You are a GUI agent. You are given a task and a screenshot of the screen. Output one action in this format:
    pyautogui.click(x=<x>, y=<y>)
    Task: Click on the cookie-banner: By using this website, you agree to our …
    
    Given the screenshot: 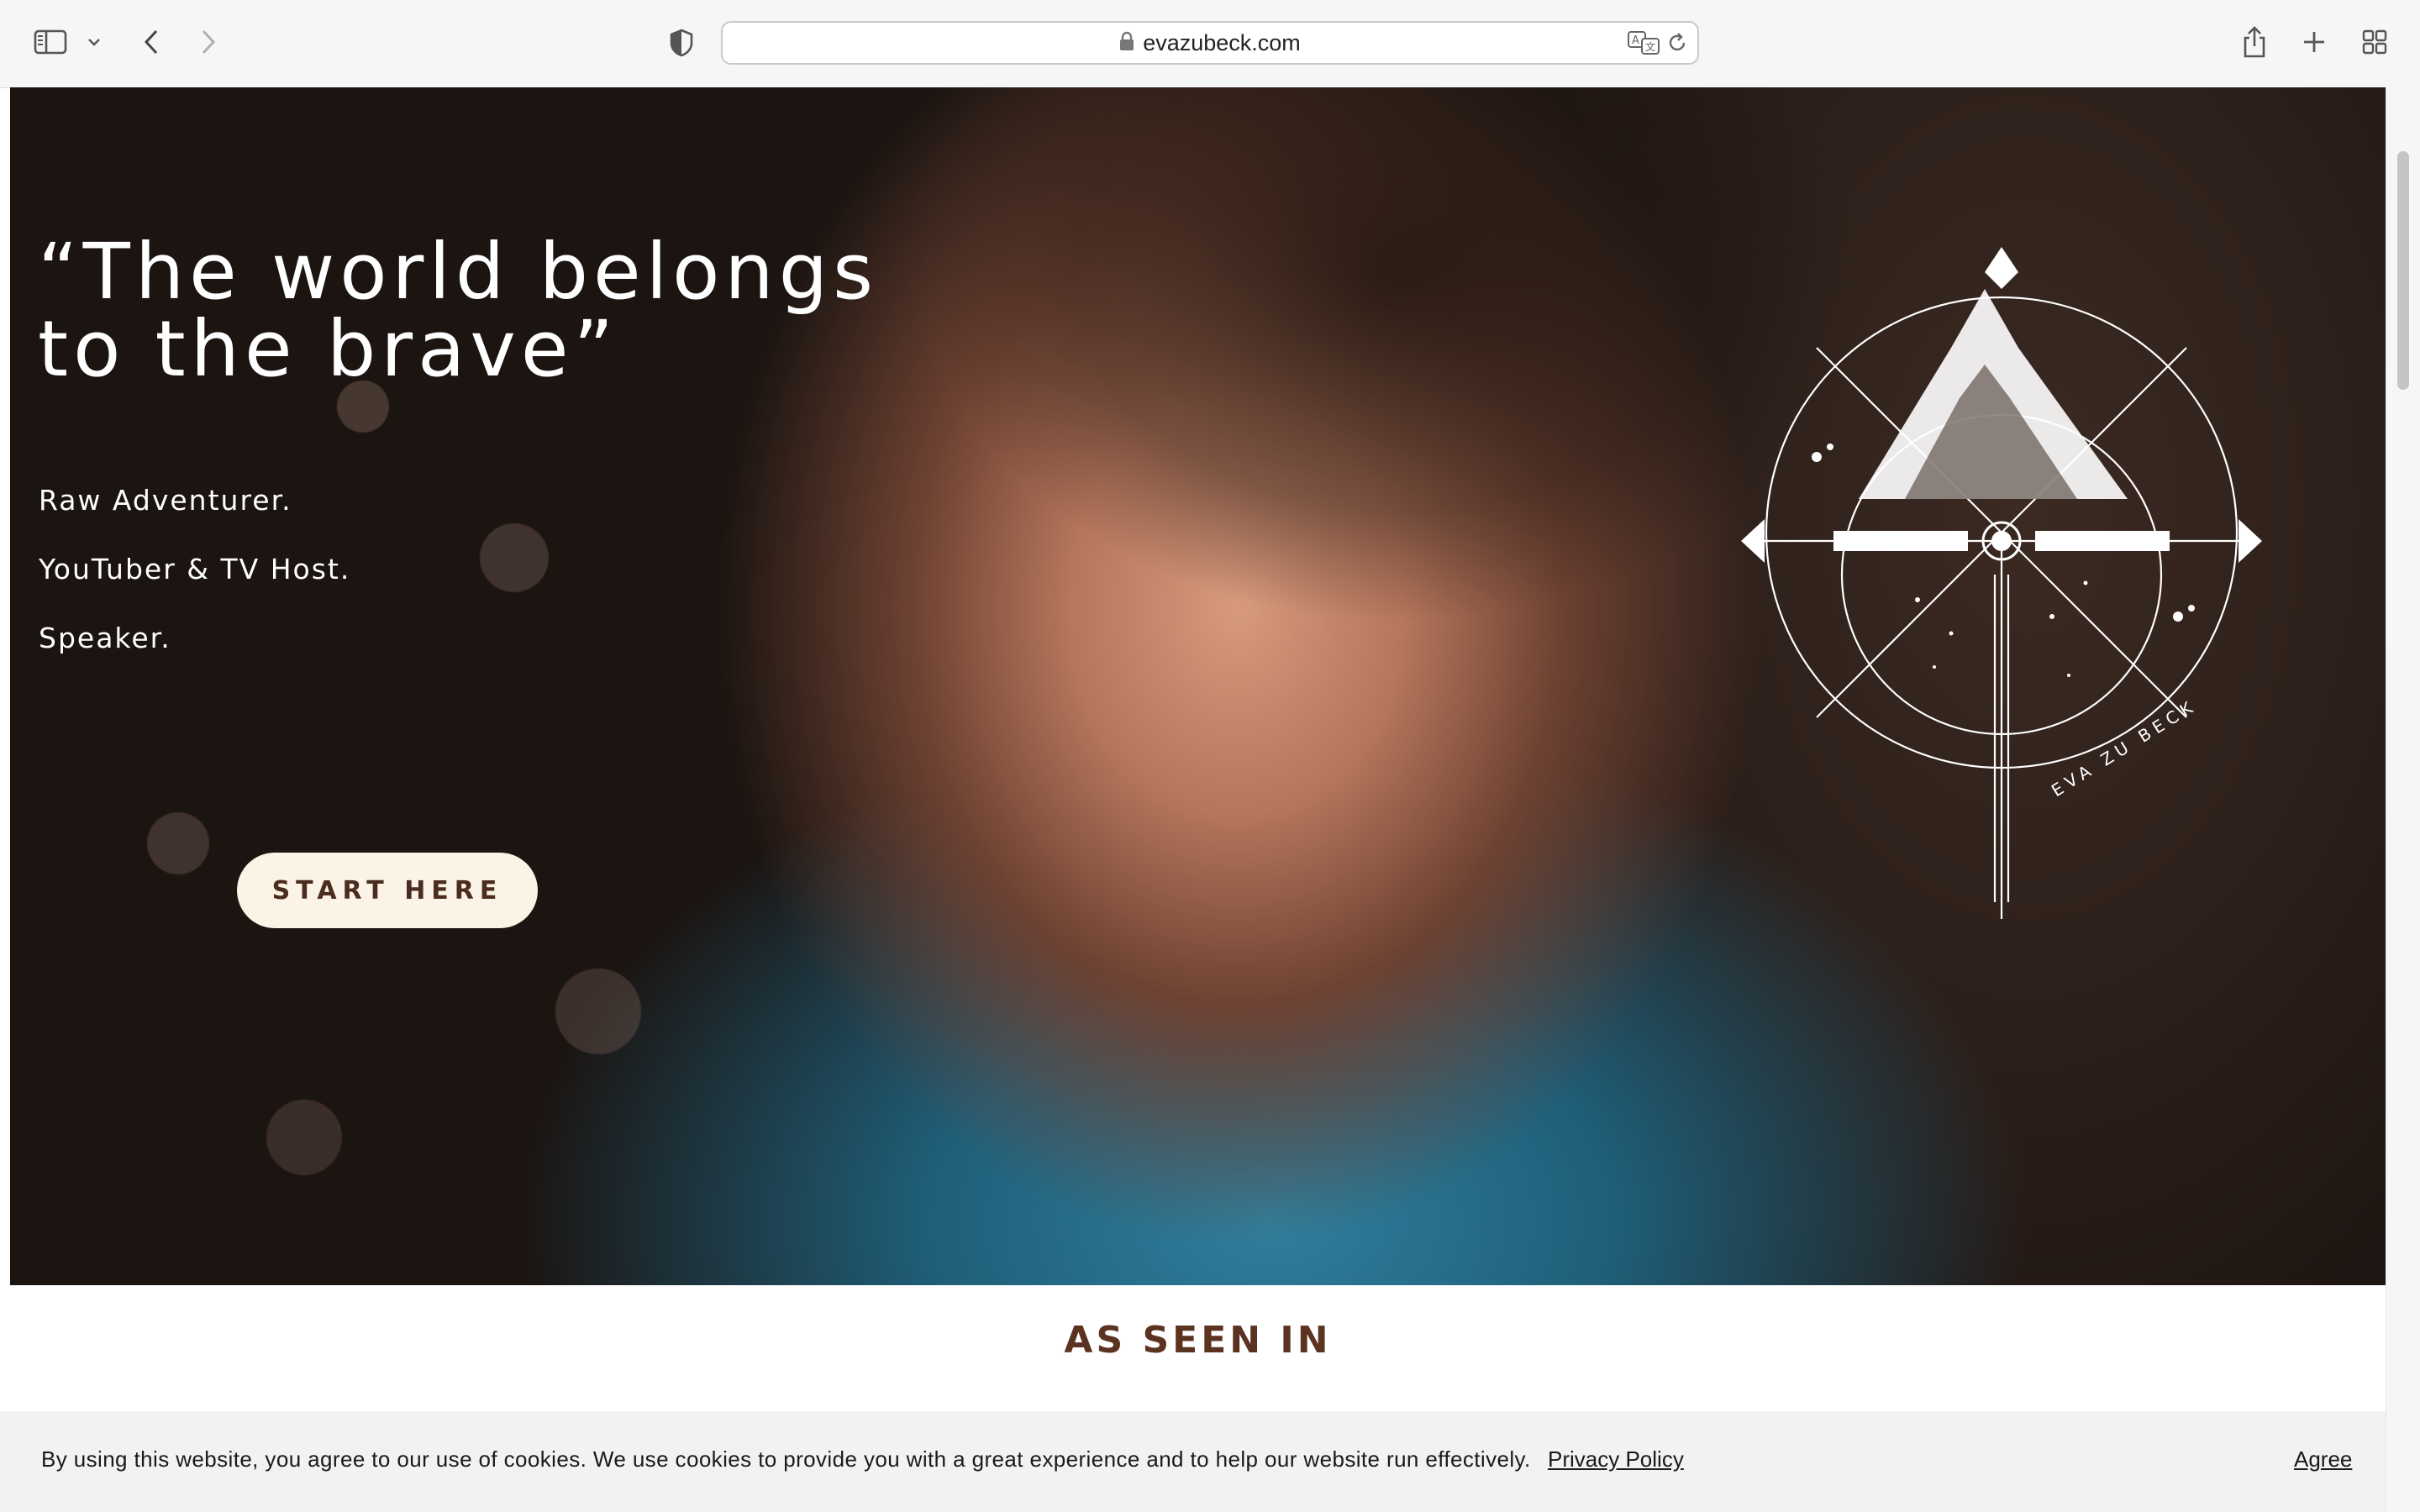 What is the action you would take?
    pyautogui.click(x=1193, y=1461)
    